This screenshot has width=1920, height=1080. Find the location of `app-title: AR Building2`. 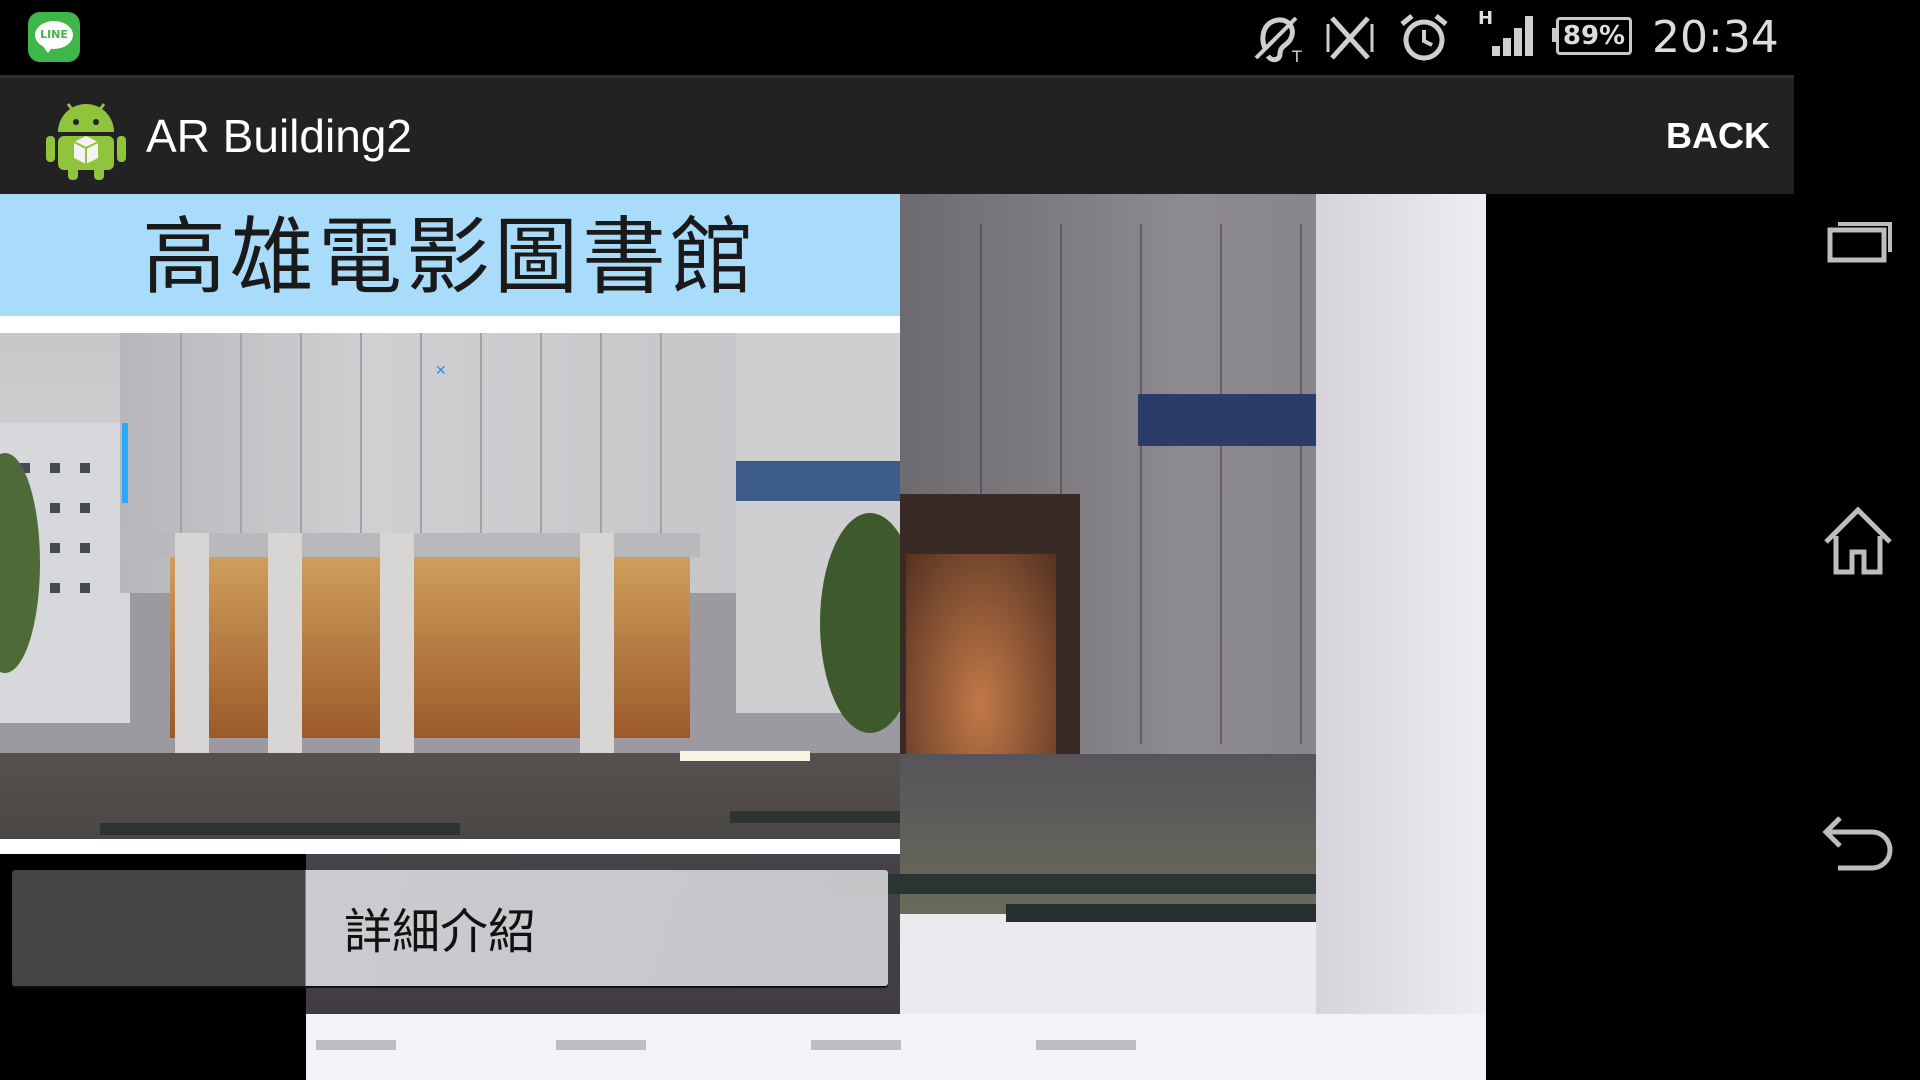

app-title: AR Building2 is located at coordinates (279, 136).